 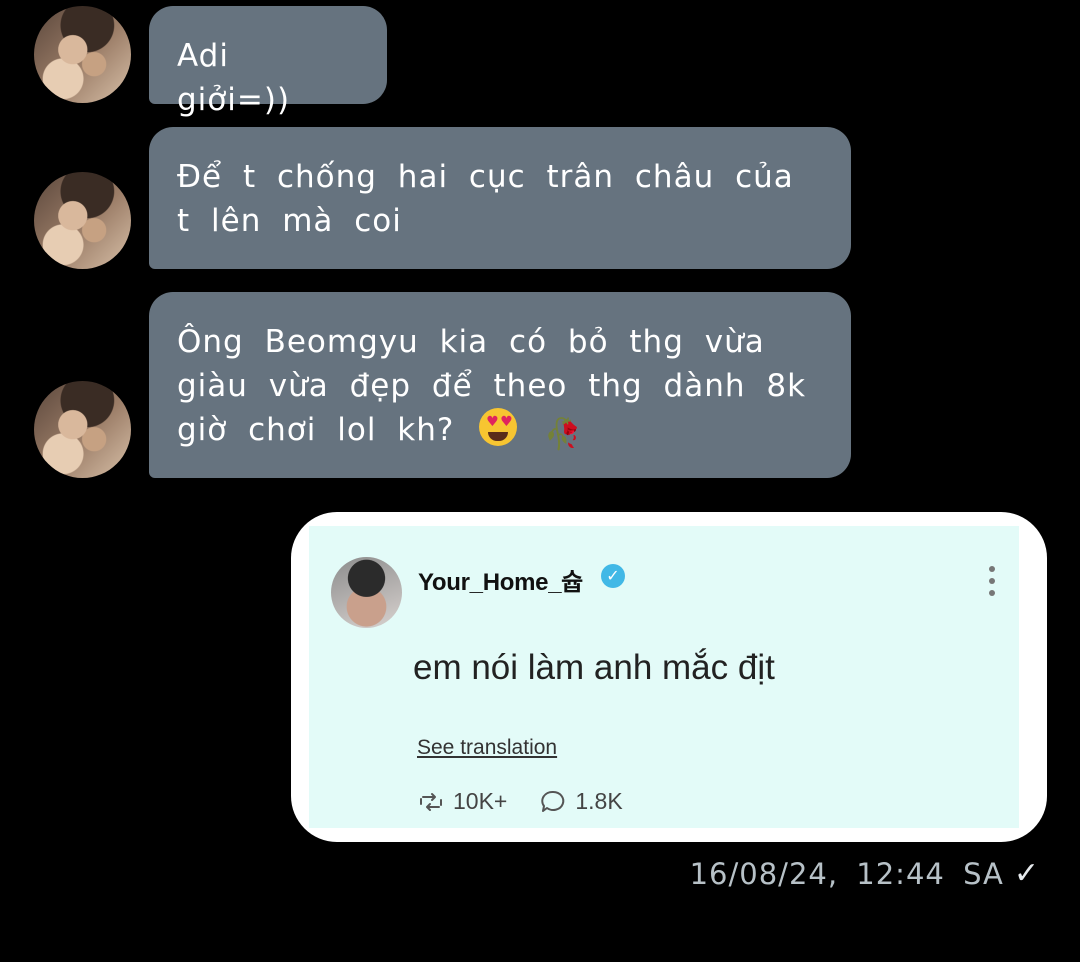 What do you see at coordinates (500, 579) in the screenshot?
I see `post-author-username: Your_Home_슙` at bounding box center [500, 579].